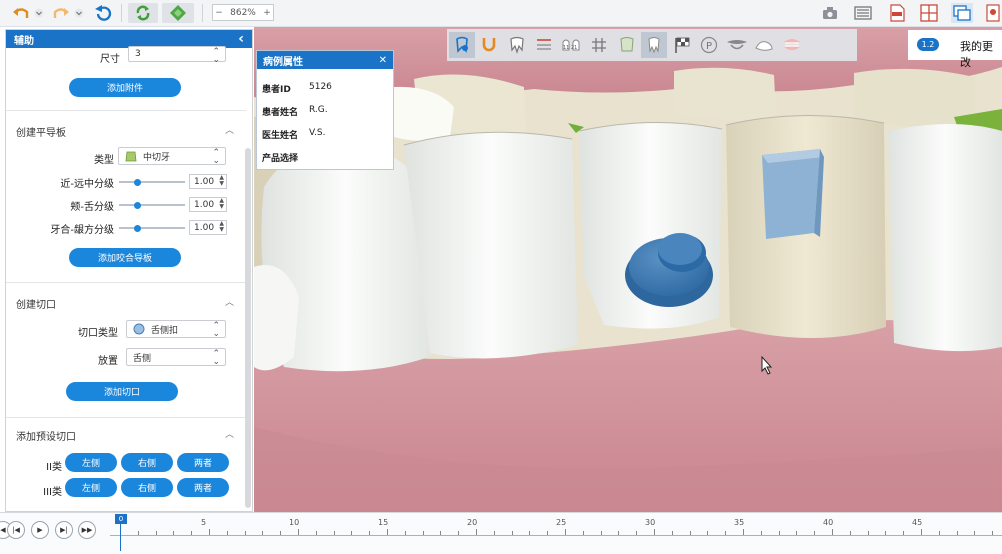 The image size is (1002, 554). Describe the element at coordinates (280, 136) in the screenshot. I see `doctor-name-label: 医生姓名` at that location.